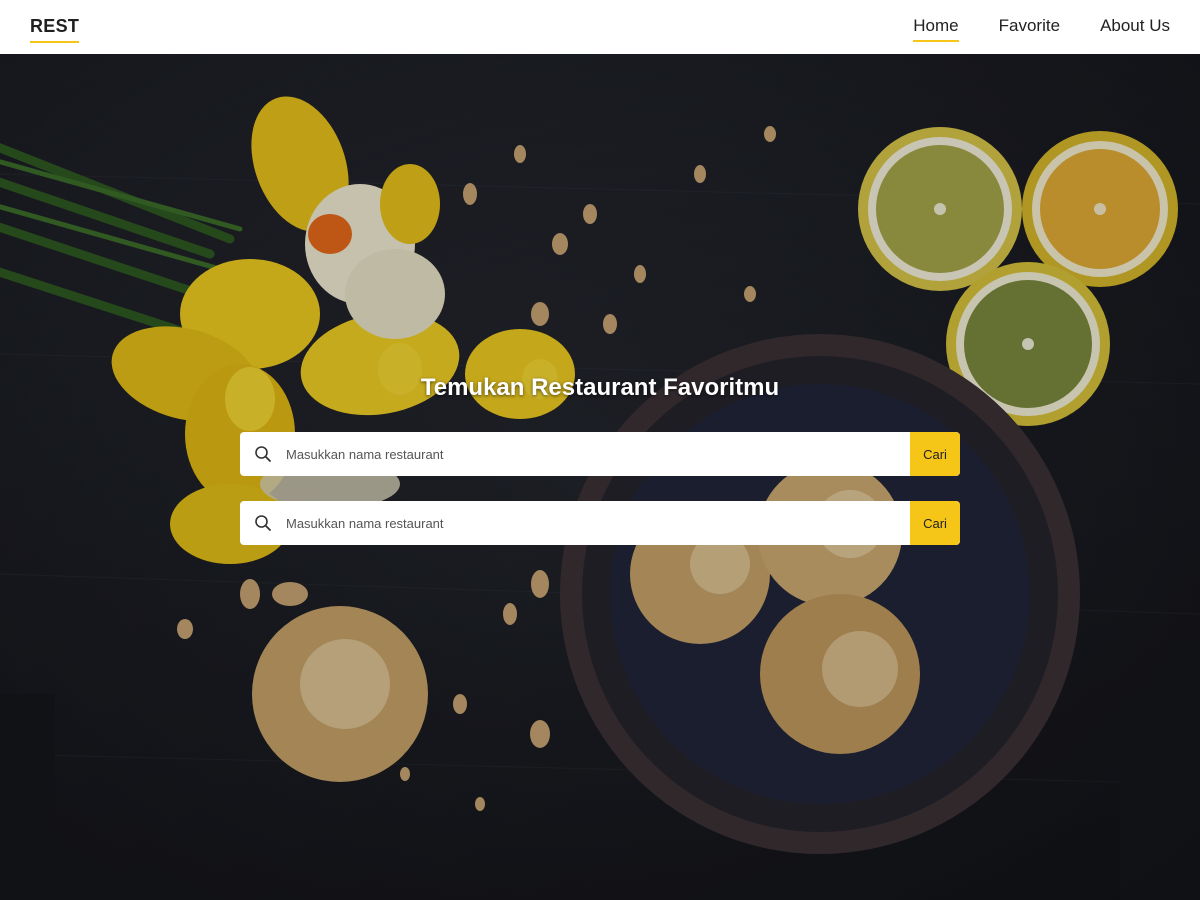 The image size is (1200, 900). What do you see at coordinates (936, 29) in the screenshot?
I see `nav-link-home: Home` at bounding box center [936, 29].